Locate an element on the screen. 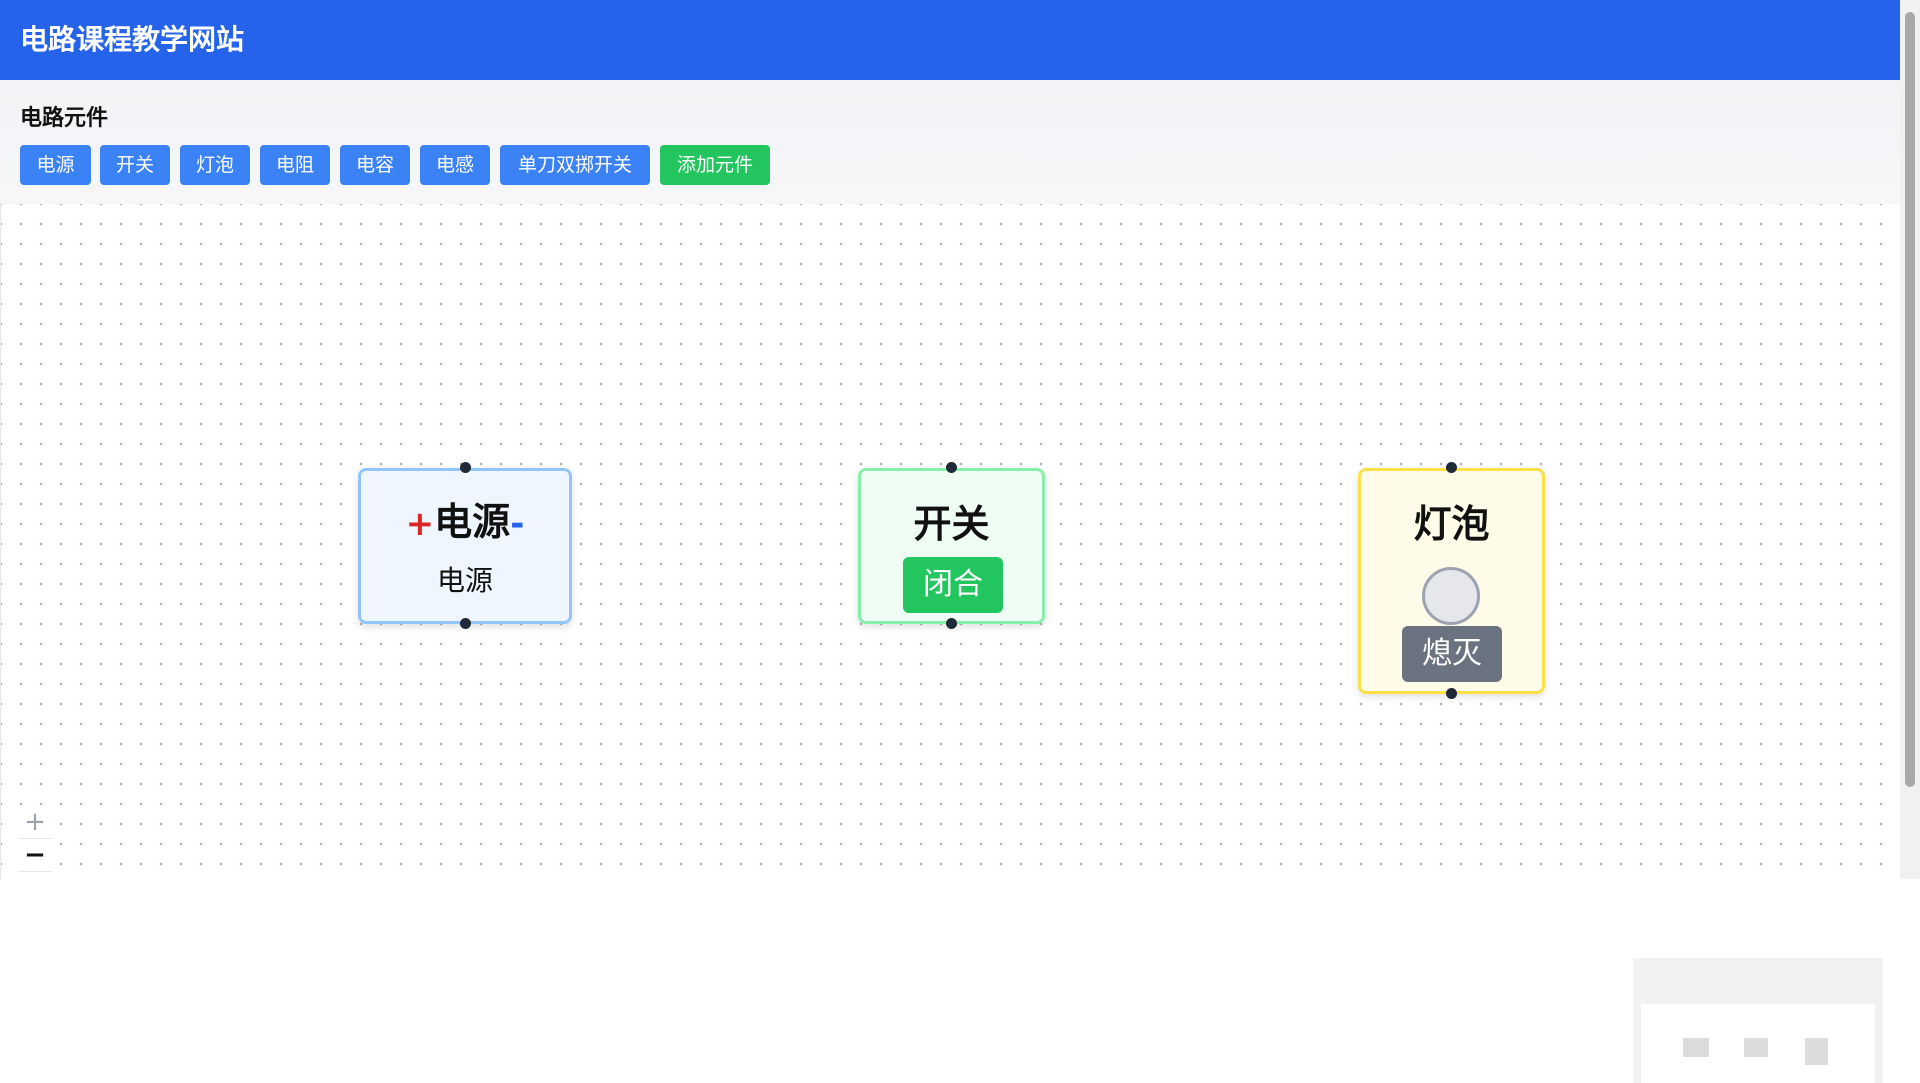 The image size is (1920, 1083). minimap is located at coordinates (1758, 1020).